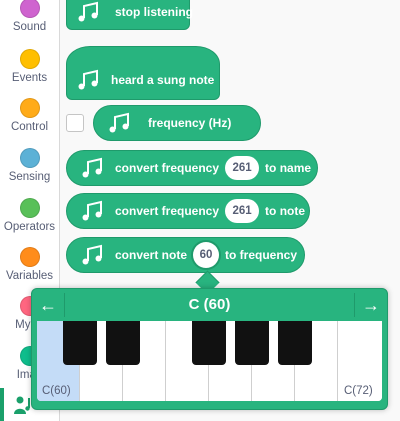  What do you see at coordinates (29, 158) in the screenshot?
I see `sensing-category-dot` at bounding box center [29, 158].